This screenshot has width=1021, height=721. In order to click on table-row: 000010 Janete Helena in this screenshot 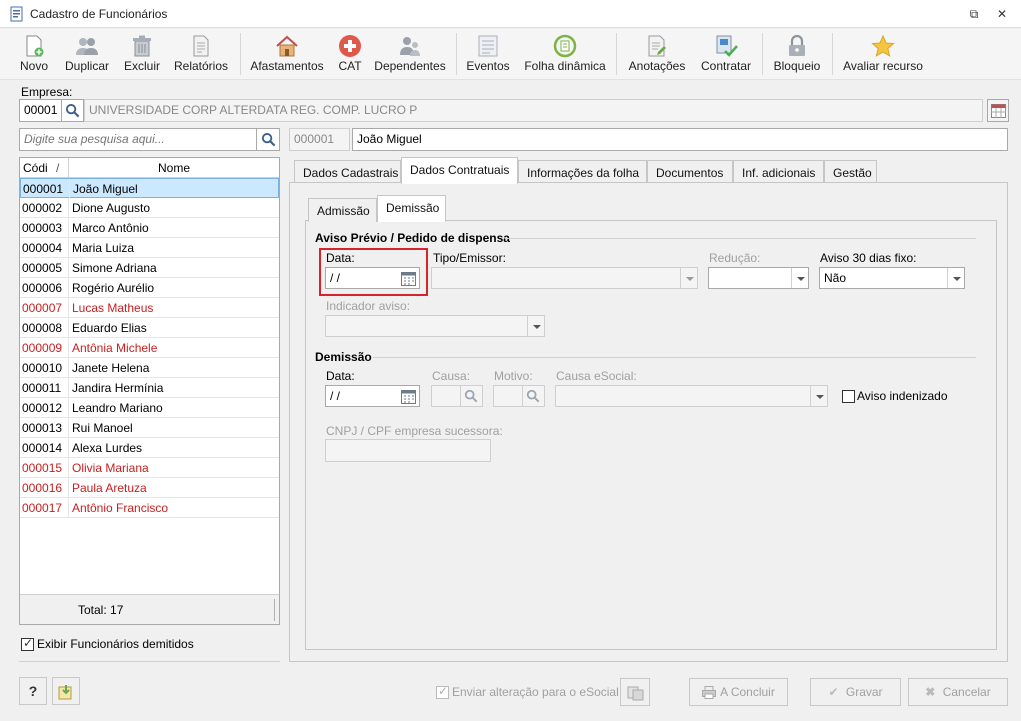, I will do `click(149, 368)`.